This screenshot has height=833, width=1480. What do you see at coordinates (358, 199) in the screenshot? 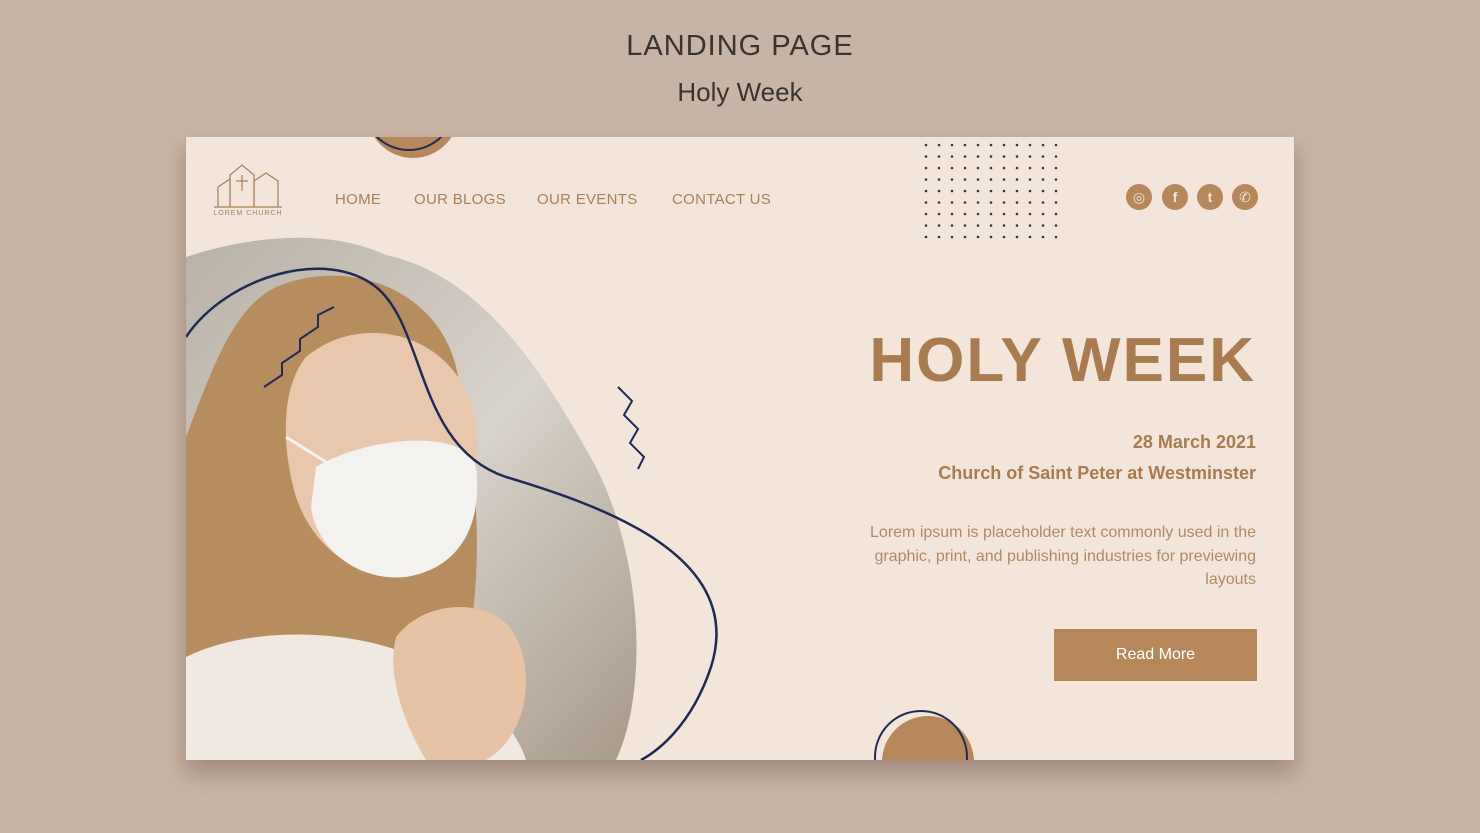
I see `nav-item-home: HOME` at bounding box center [358, 199].